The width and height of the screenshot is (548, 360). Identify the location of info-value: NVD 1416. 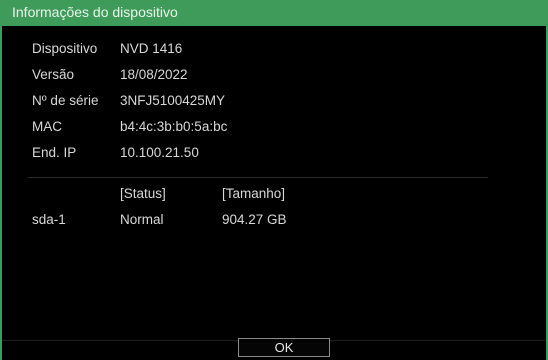
(151, 48).